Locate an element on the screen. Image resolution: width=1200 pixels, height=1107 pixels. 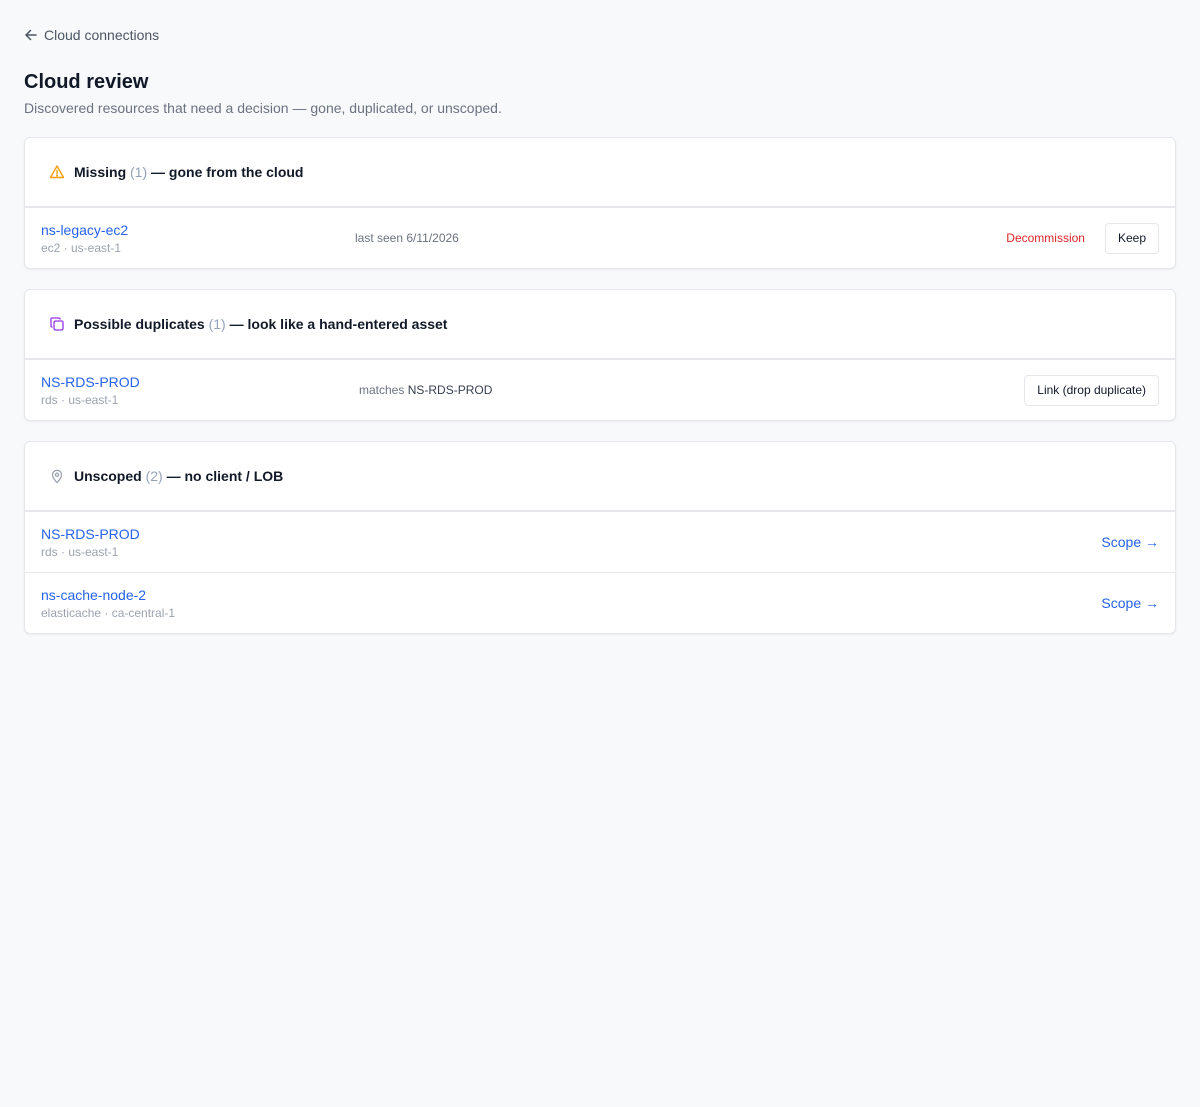
matches-value: NS-RDS-PROD is located at coordinates (450, 390).